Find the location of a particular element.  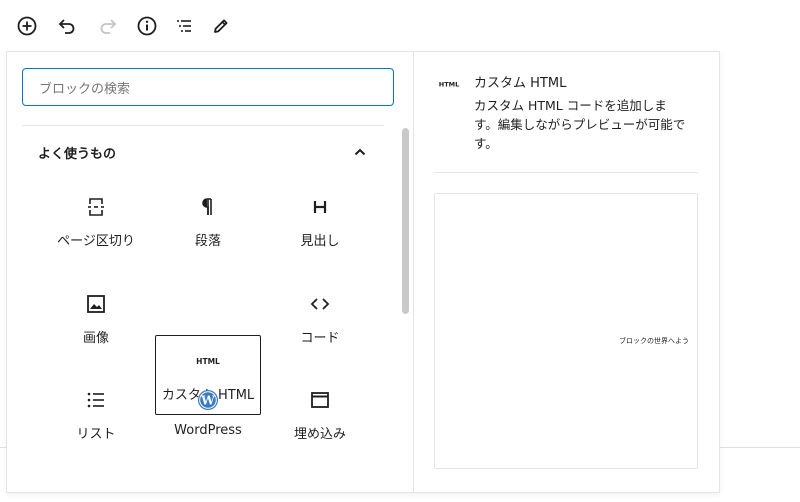

details-button is located at coordinates (147, 26).